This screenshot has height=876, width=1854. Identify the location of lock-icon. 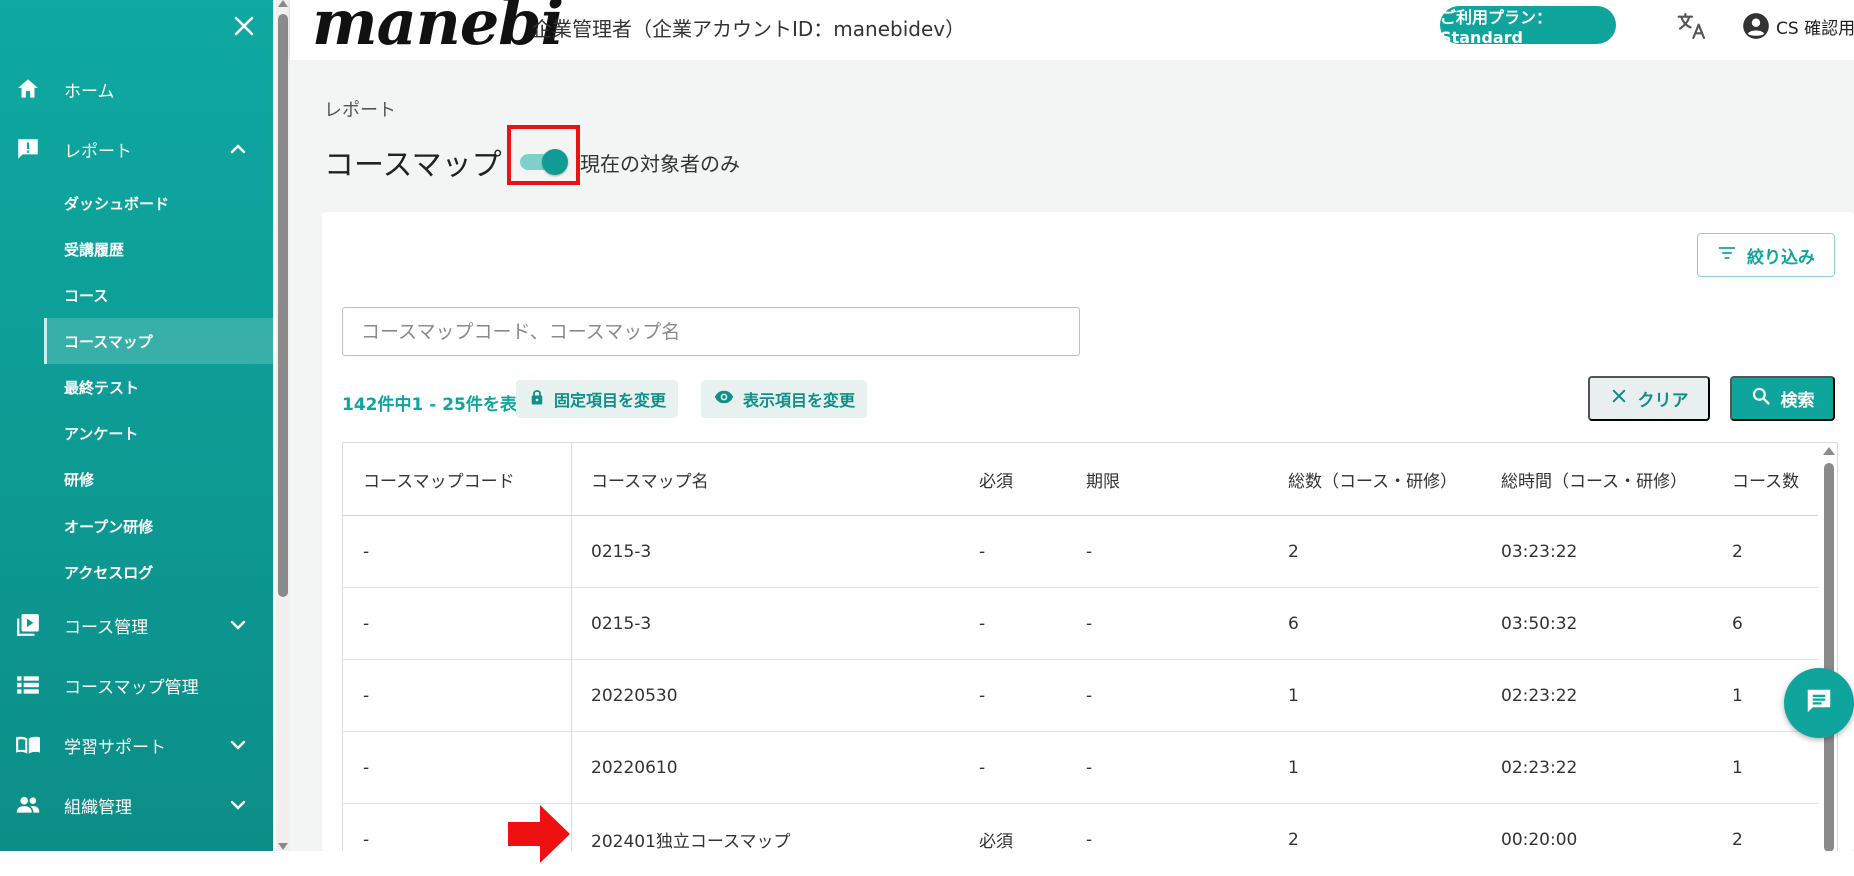
(537, 399).